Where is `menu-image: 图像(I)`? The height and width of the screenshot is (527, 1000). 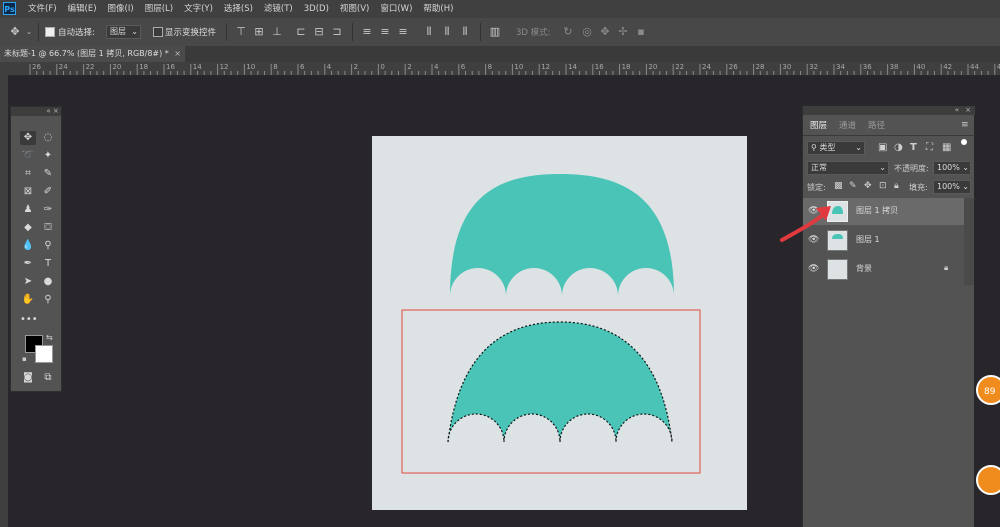 menu-image: 图像(I) is located at coordinates (121, 9).